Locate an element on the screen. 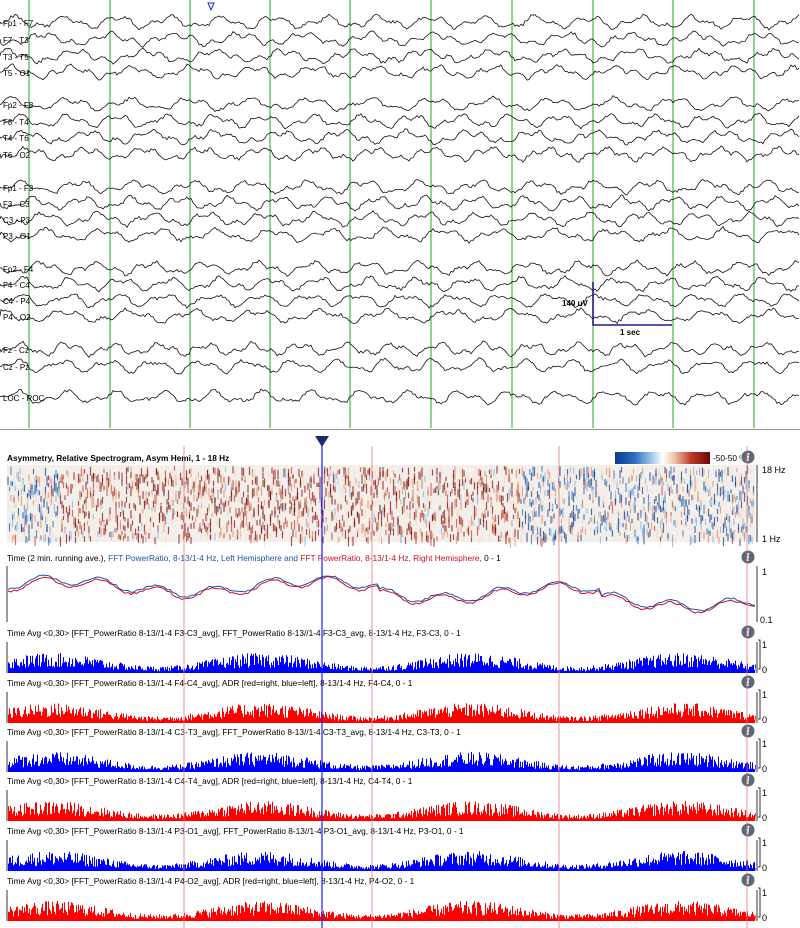  channel-label: LOC - ROC is located at coordinates (24, 398).